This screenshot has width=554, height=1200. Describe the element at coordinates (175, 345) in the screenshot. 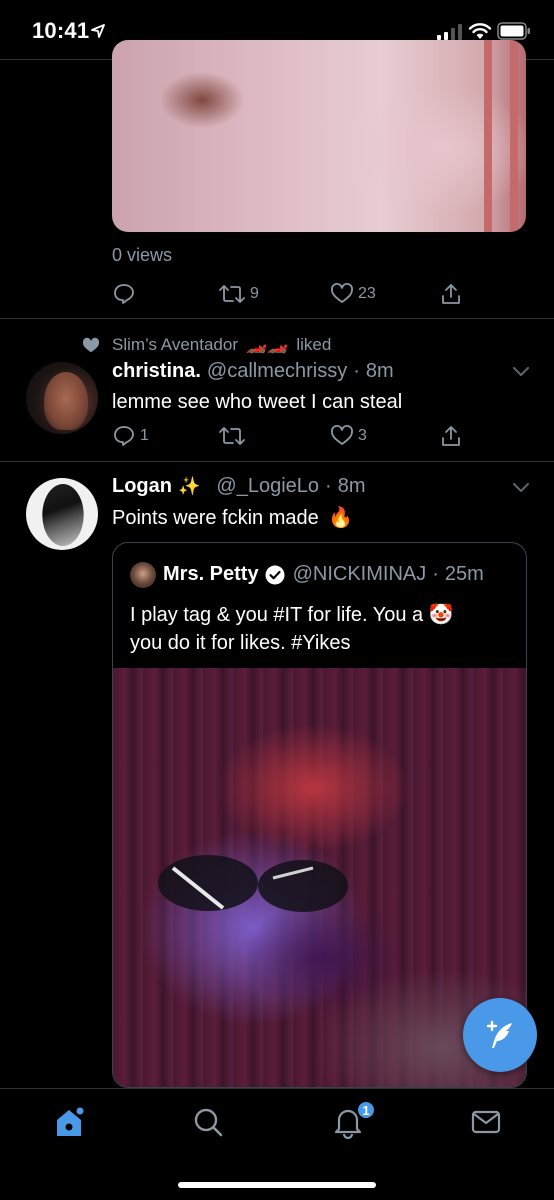

I see `social-context-name: Slim’s Aventador` at that location.